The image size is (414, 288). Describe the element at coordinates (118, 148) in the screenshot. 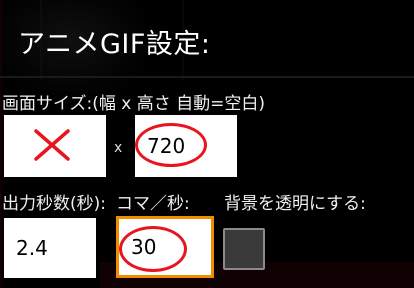

I see `size-separator: x` at that location.